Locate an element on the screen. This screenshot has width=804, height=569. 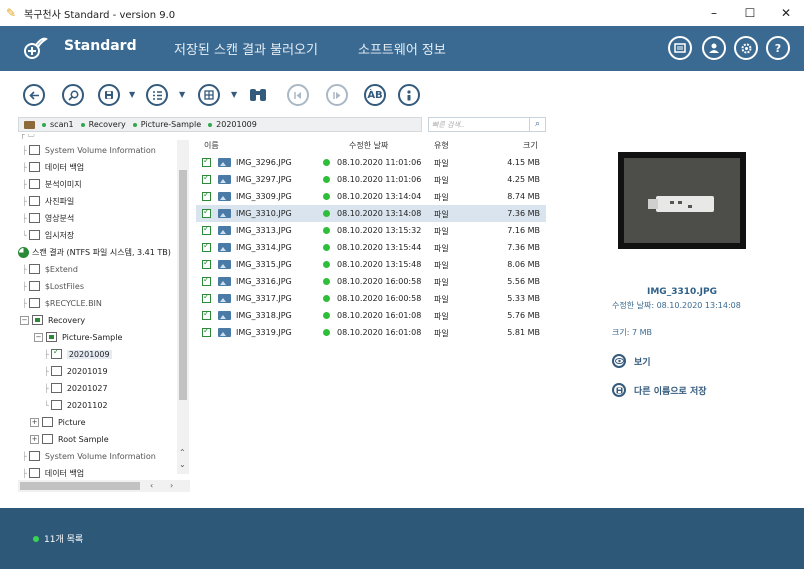
column-type: 유형 is located at coordinates (441, 145).